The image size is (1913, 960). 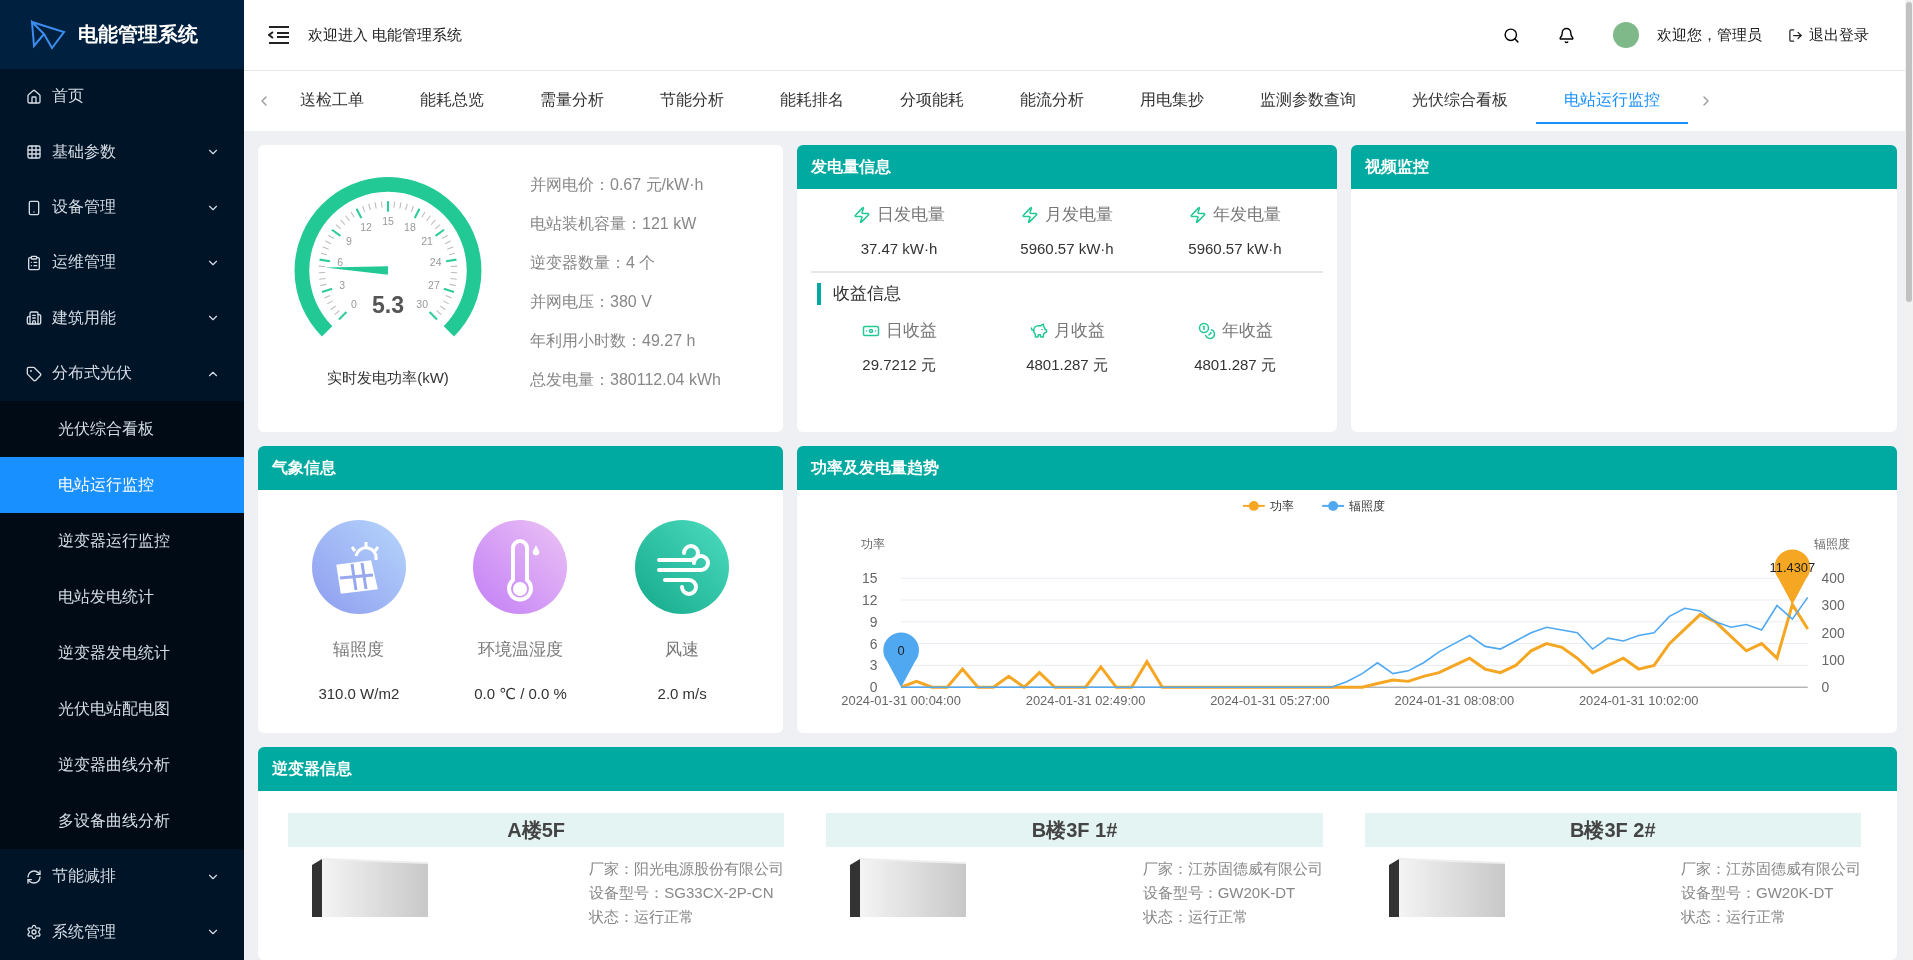 What do you see at coordinates (1235, 248) in the screenshot?
I see `stat-value: 5960.57 kW·h` at bounding box center [1235, 248].